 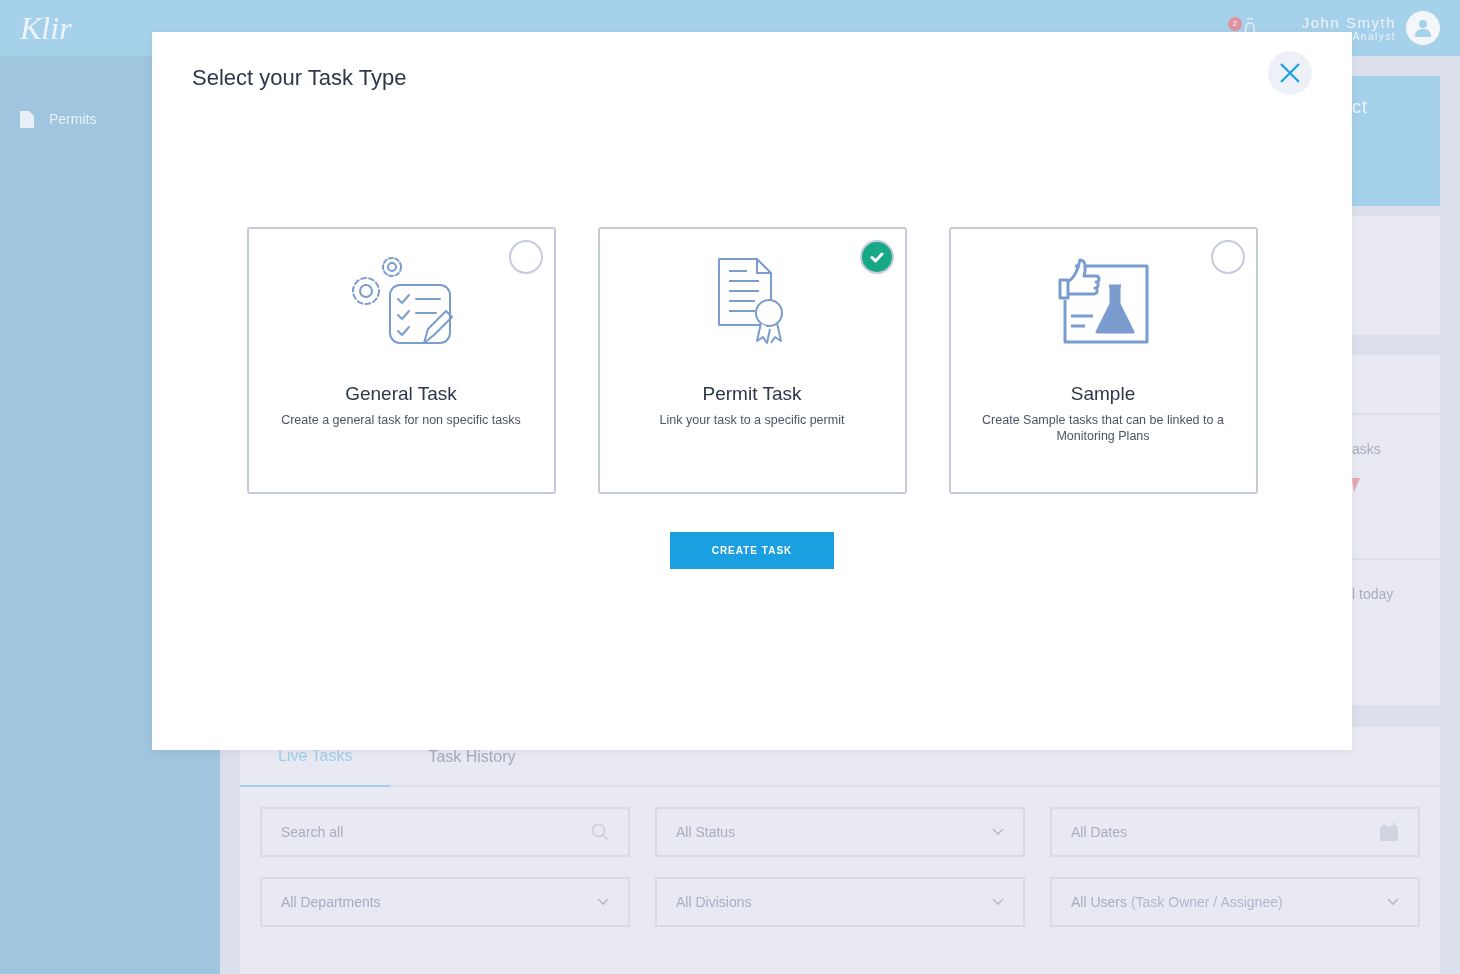 I want to click on task-type-card: Sample Create Sample tasks that can be linked to a Monitoring Plans, so click(x=1103, y=360).